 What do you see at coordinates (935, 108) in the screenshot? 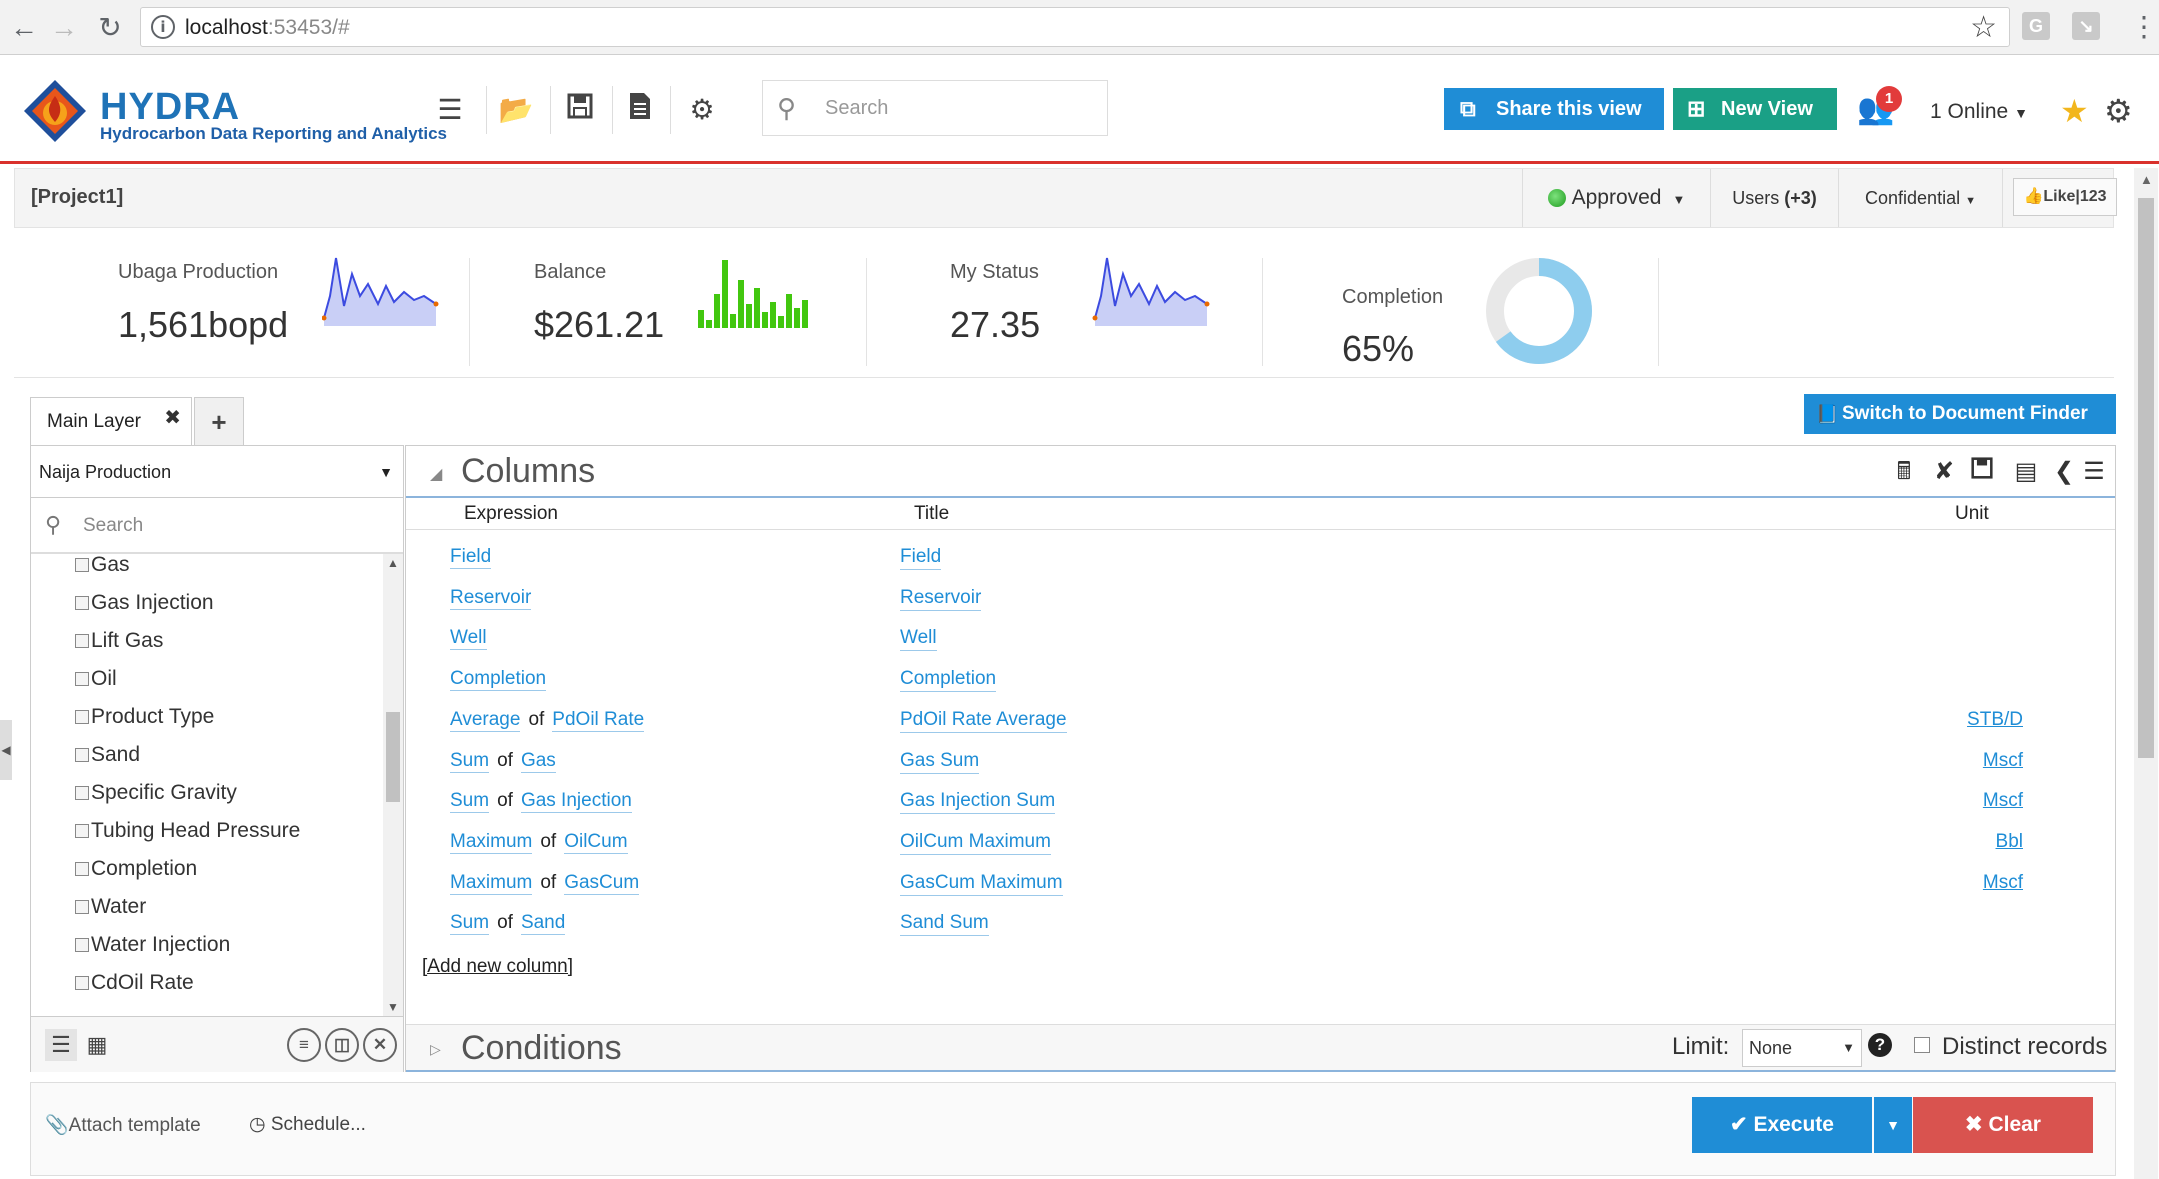
I see `header-search: ⚲ Search` at bounding box center [935, 108].